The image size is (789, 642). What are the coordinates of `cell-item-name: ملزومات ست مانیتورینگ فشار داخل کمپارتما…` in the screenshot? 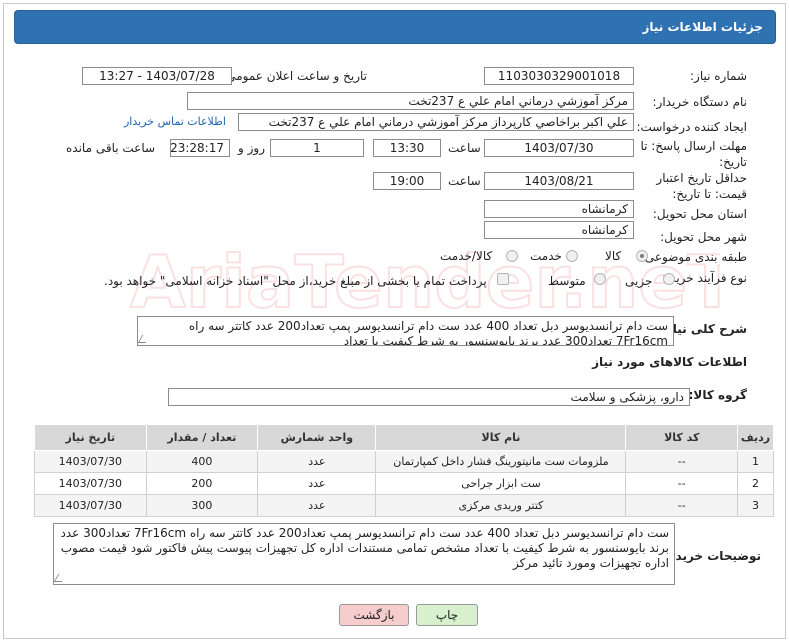 It's located at (501, 461).